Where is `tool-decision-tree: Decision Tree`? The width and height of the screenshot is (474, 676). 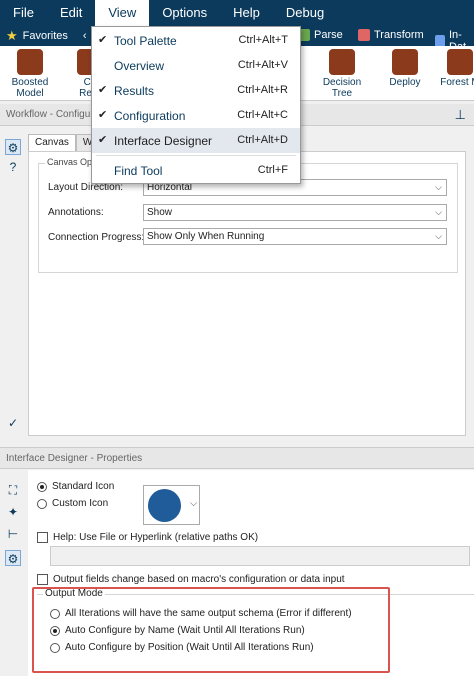 tool-decision-tree: Decision Tree is located at coordinates (342, 74).